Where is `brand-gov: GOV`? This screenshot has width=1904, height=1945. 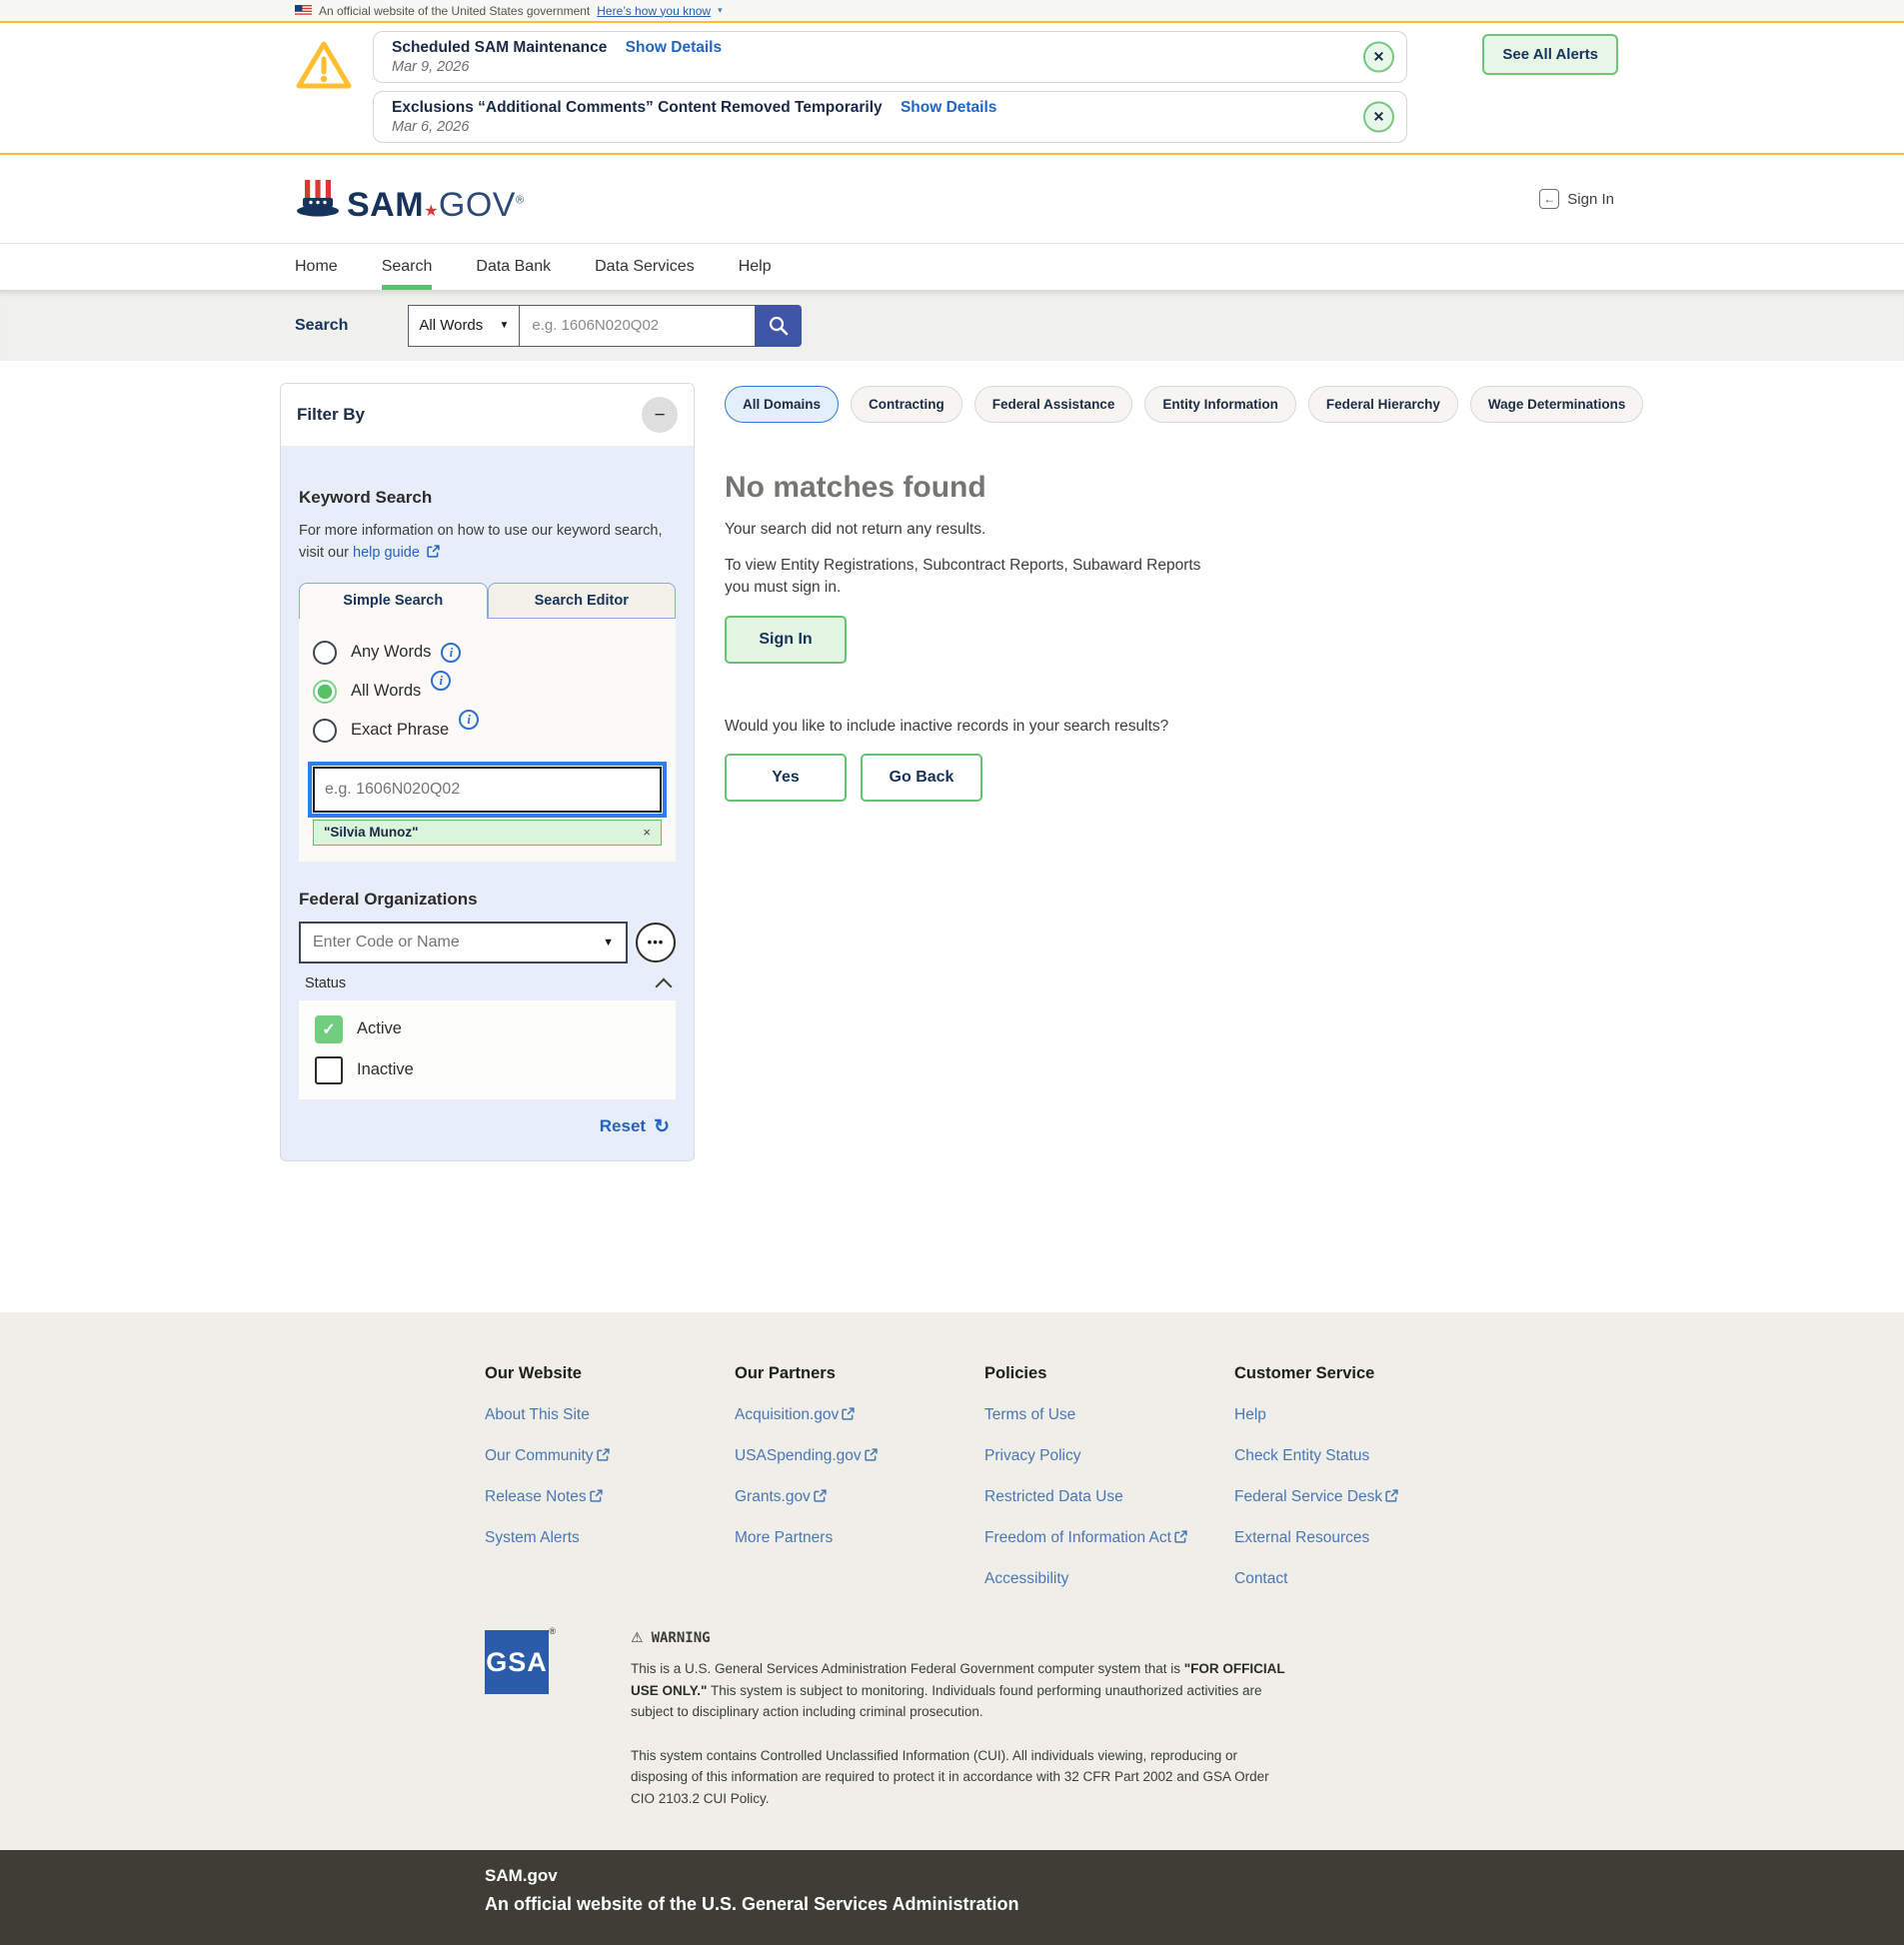
brand-gov: GOV is located at coordinates (477, 205).